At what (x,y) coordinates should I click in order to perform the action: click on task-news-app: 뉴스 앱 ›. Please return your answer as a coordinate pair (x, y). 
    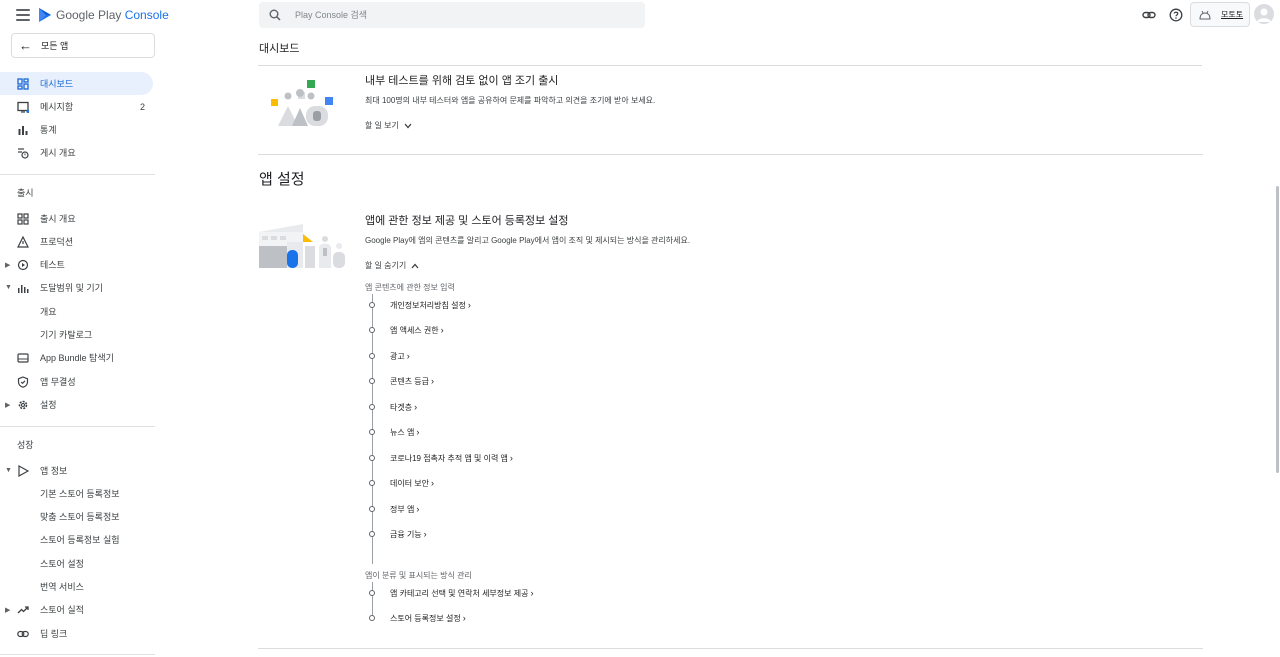
    Looking at the image, I should click on (394, 432).